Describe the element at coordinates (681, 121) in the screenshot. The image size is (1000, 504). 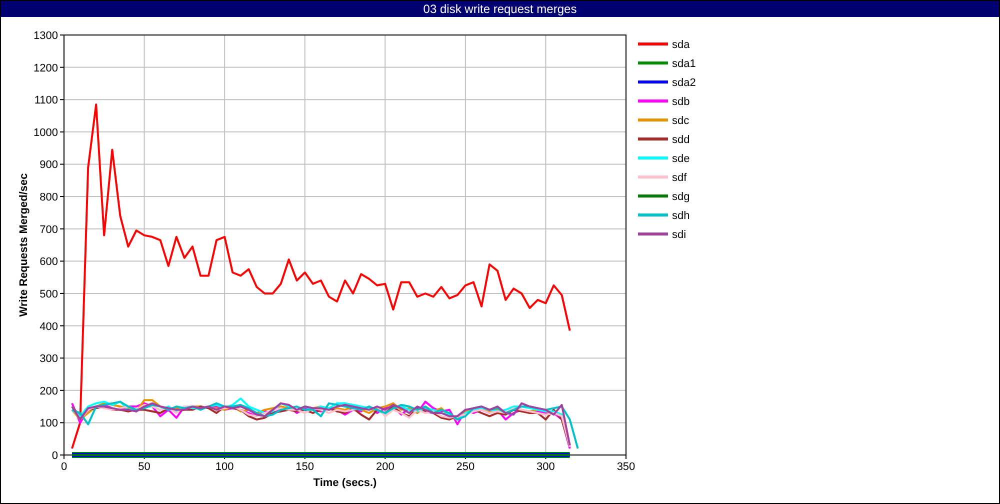
I see `legend-label: sdc` at that location.